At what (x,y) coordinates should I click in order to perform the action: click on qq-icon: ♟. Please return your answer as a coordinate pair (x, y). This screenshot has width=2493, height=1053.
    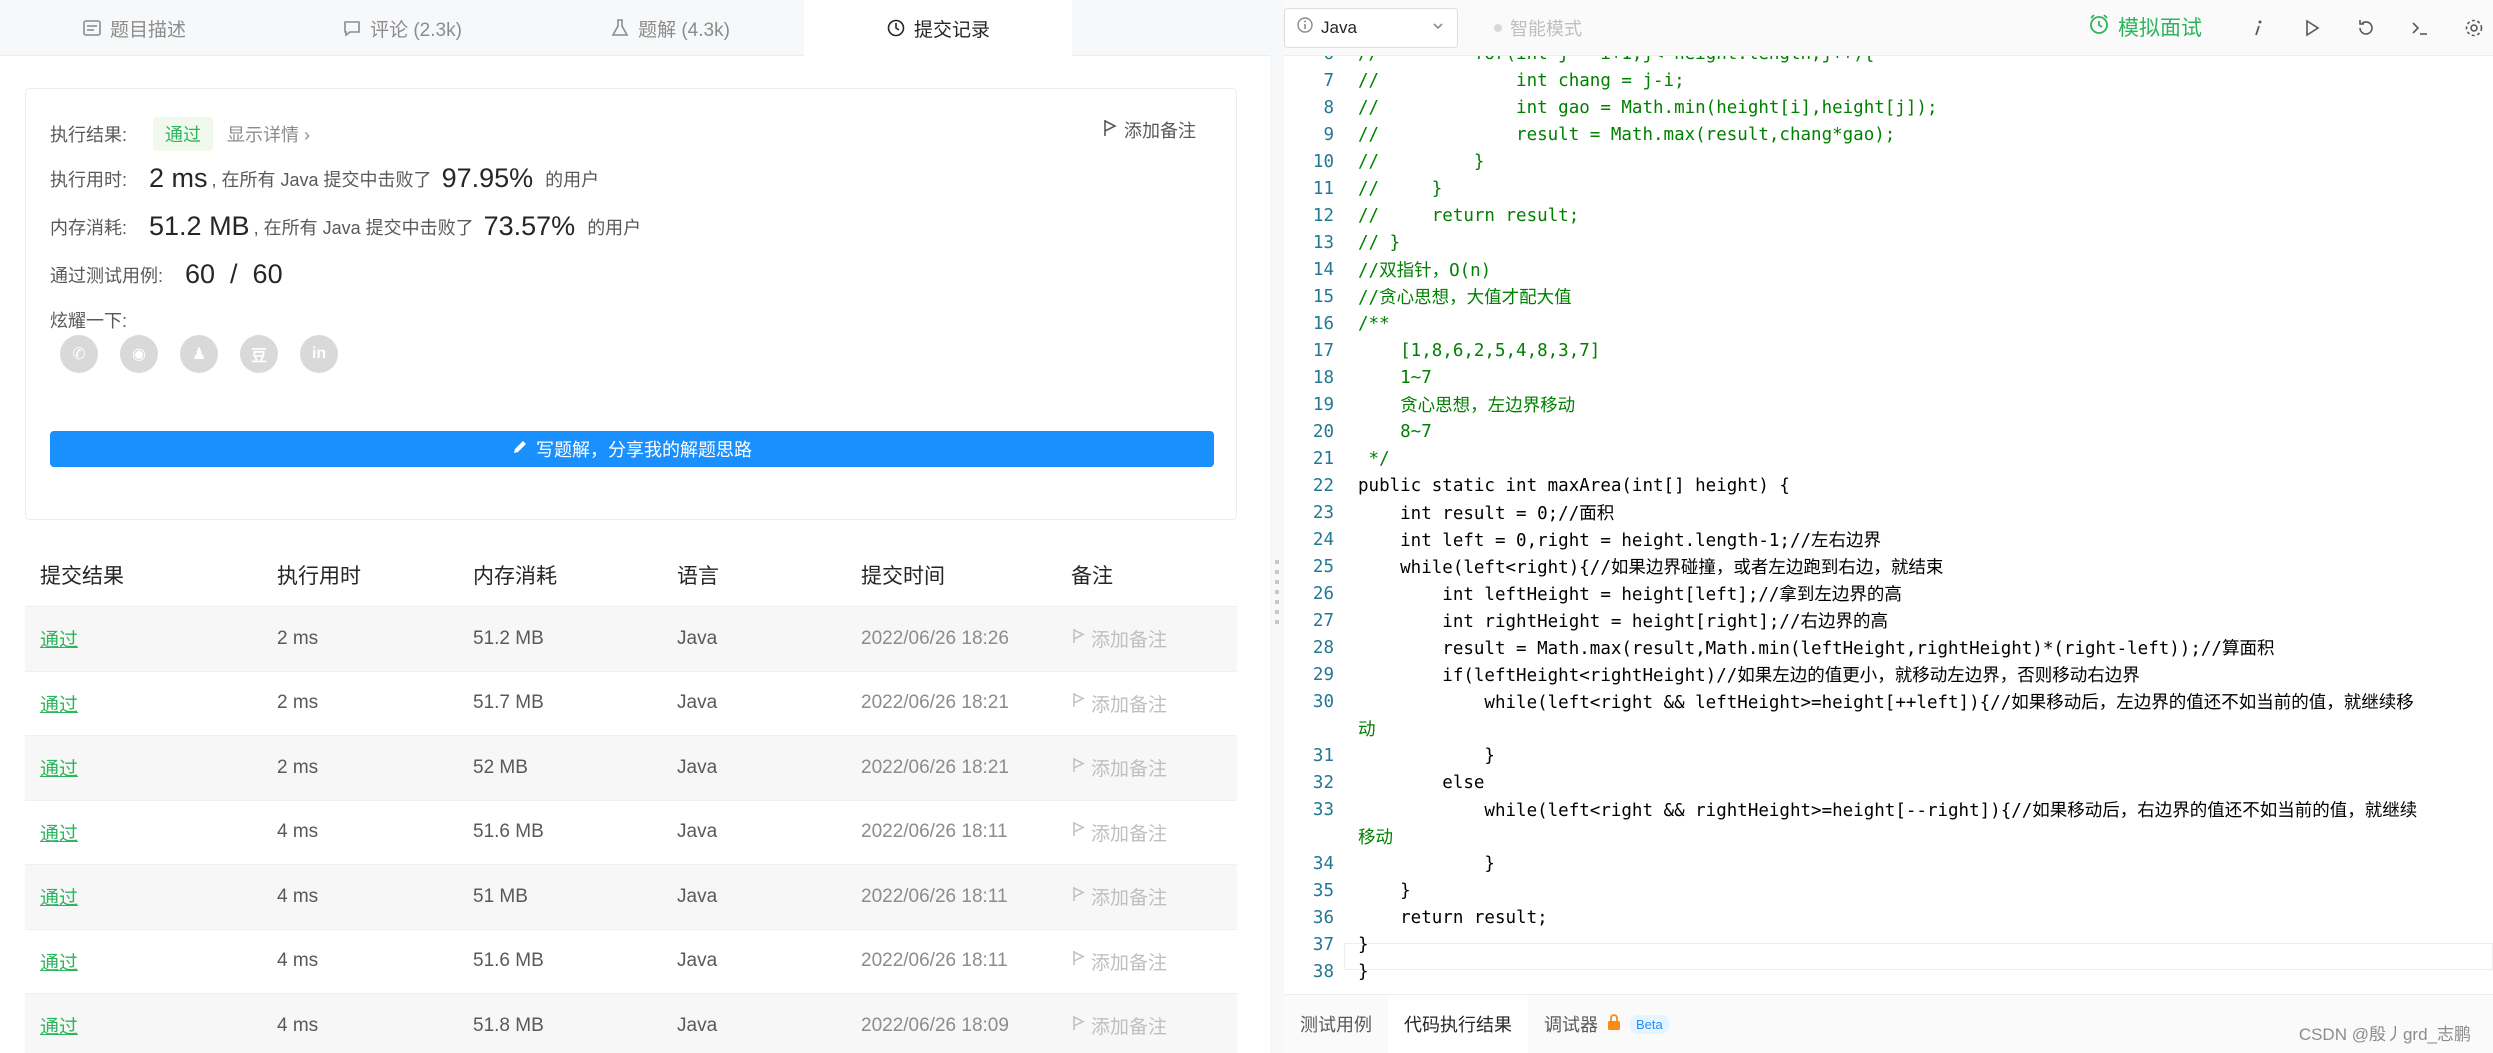
    Looking at the image, I should click on (199, 354).